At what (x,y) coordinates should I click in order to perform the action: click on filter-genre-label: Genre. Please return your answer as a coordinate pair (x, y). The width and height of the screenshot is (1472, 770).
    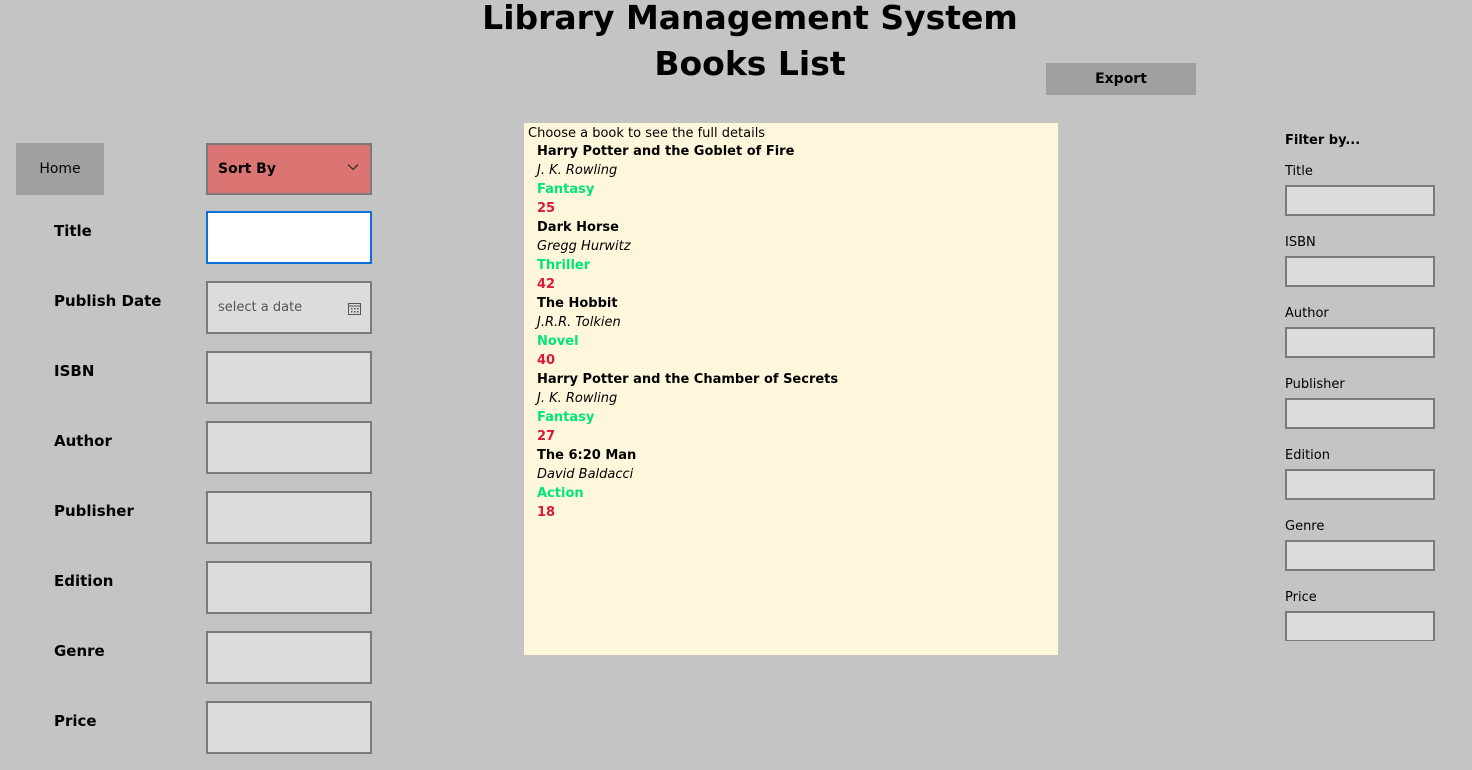
    Looking at the image, I should click on (1305, 526).